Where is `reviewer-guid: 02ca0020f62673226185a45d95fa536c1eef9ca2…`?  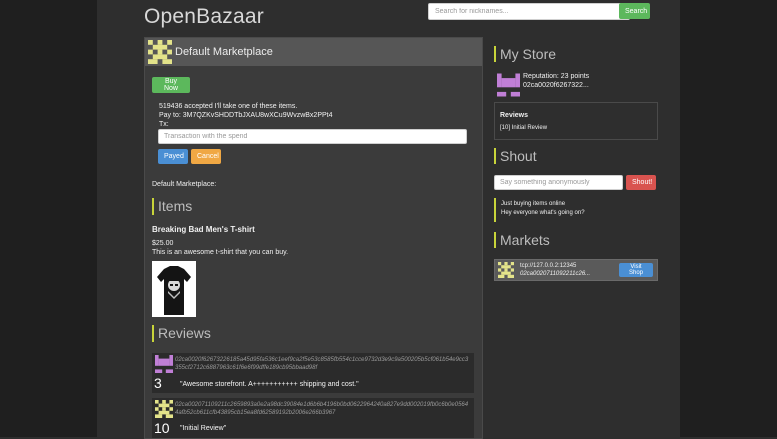 reviewer-guid: 02ca0020f62673226185a45d95fa536c1eef9ca2… is located at coordinates (322, 364).